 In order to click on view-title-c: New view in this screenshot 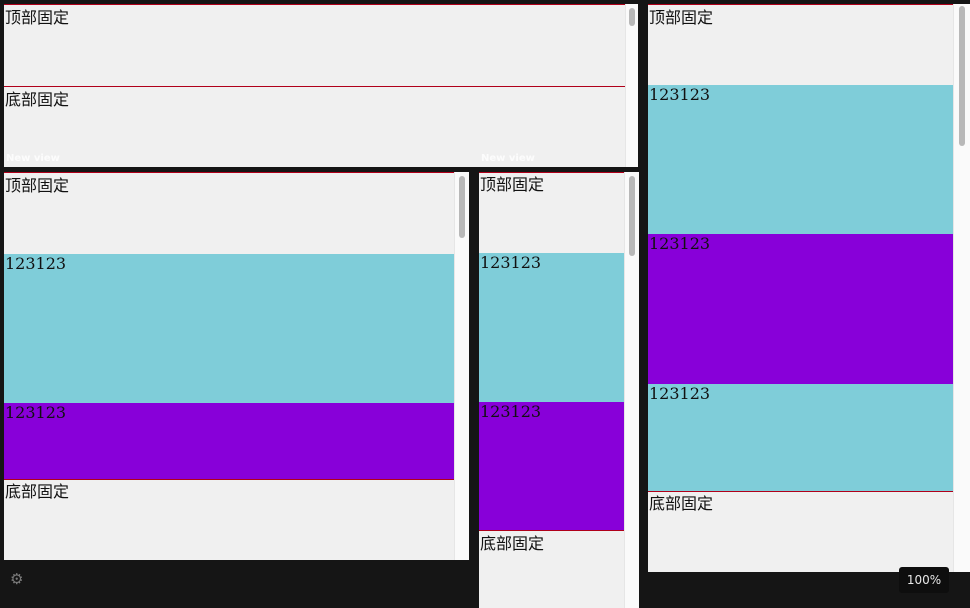, I will do `click(508, 158)`.